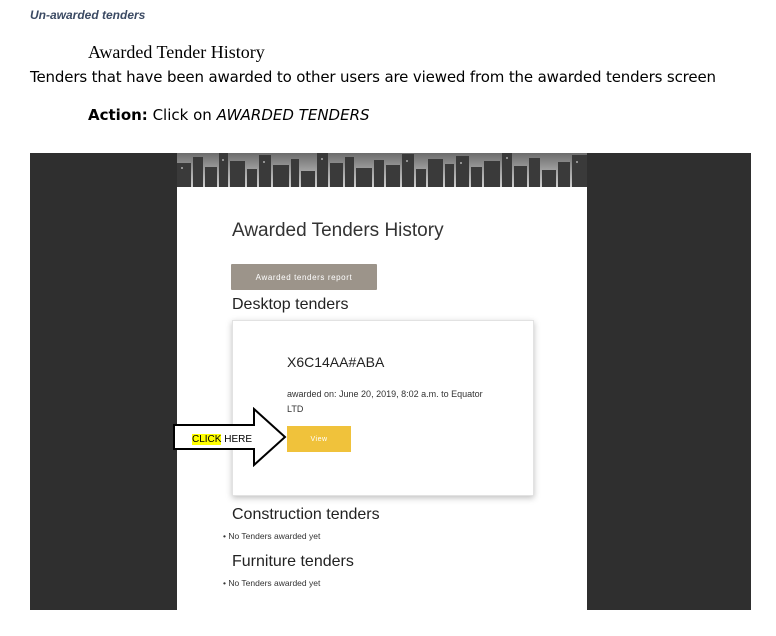  I want to click on skyline-graphic, so click(382, 170).